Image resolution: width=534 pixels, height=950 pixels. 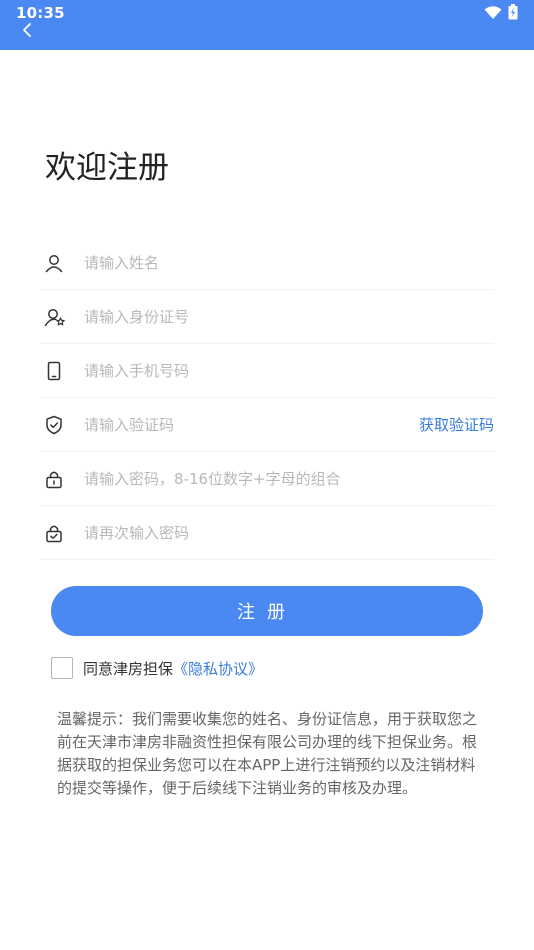 What do you see at coordinates (59, 317) in the screenshot?
I see `user-badge-icon` at bounding box center [59, 317].